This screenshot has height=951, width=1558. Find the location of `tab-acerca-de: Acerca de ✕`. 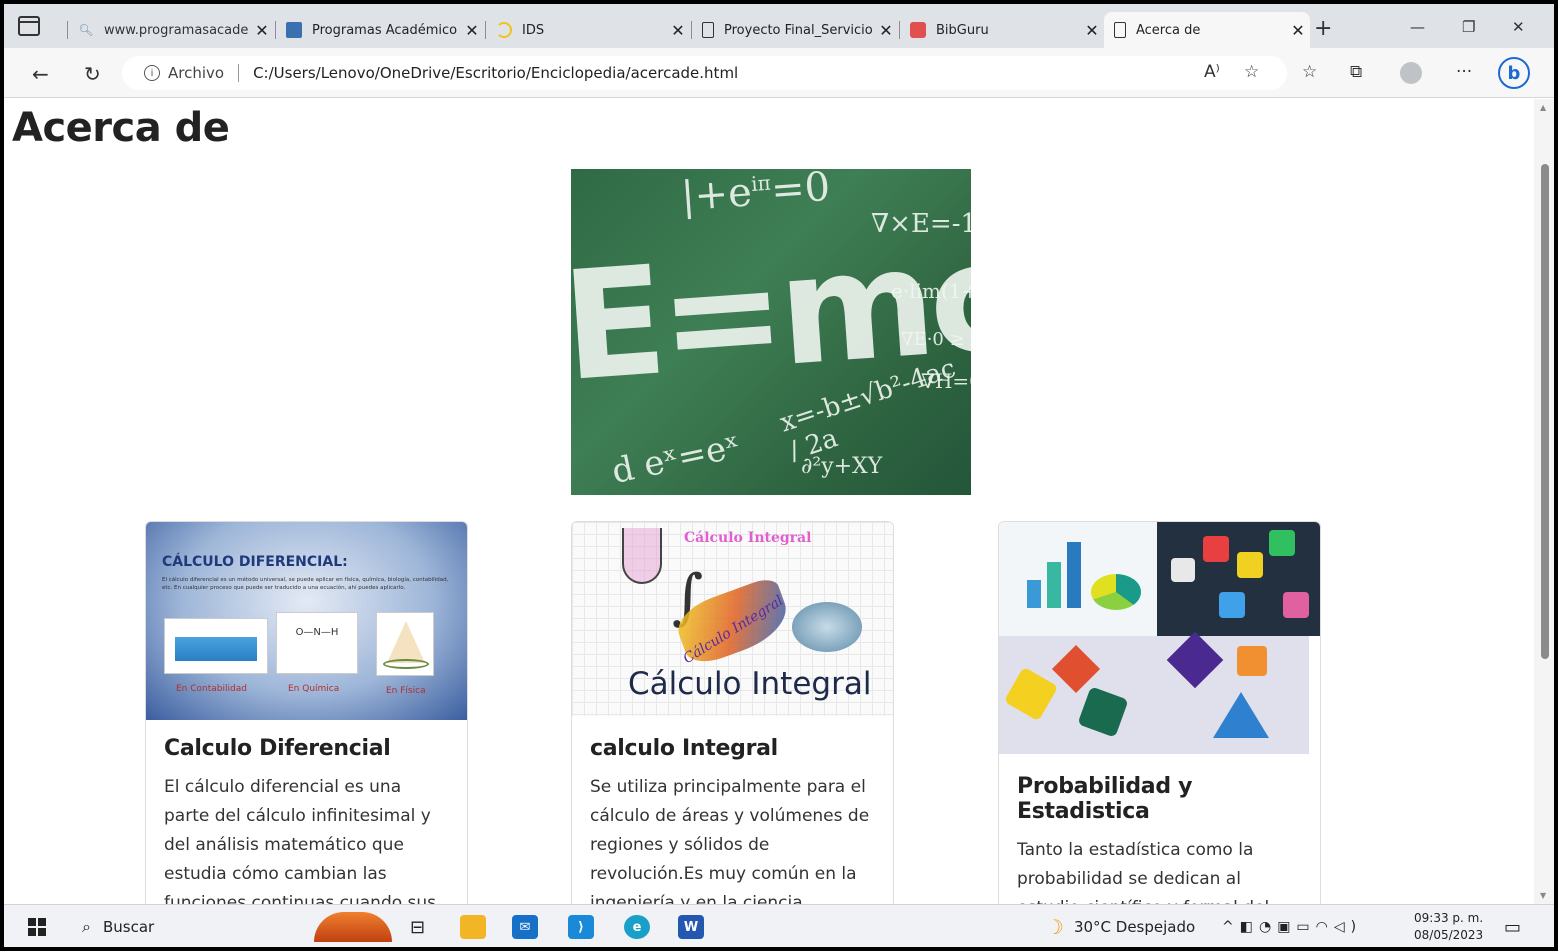

tab-acerca-de: Acerca de ✕ is located at coordinates (1207, 30).